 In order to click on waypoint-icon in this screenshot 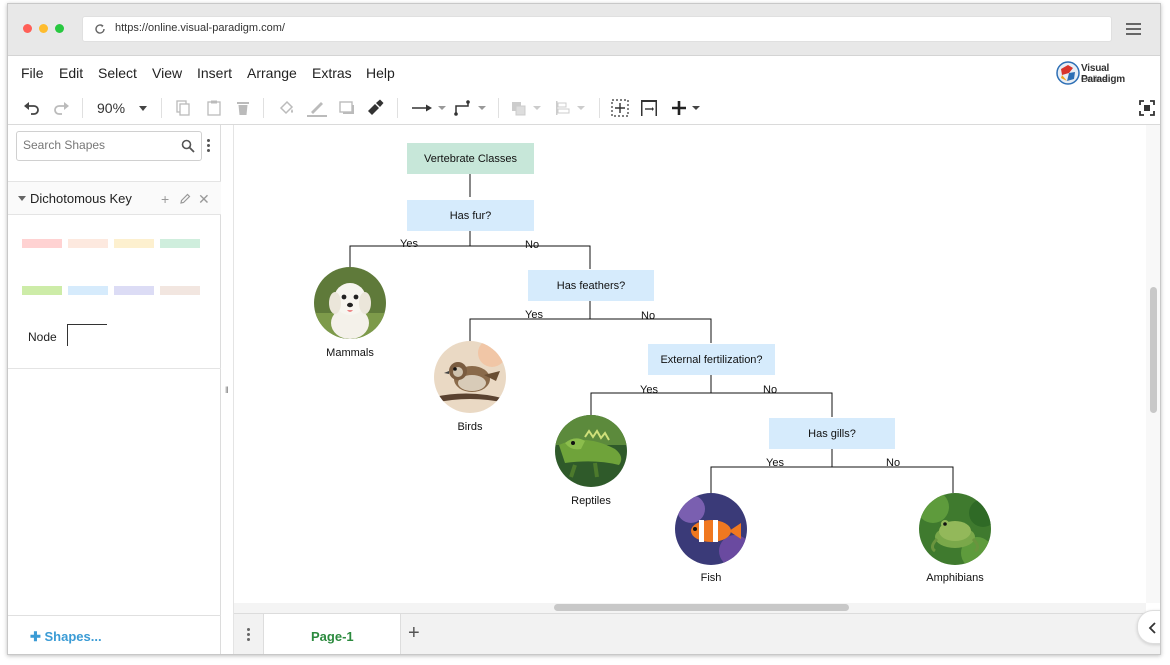, I will do `click(471, 108)`.